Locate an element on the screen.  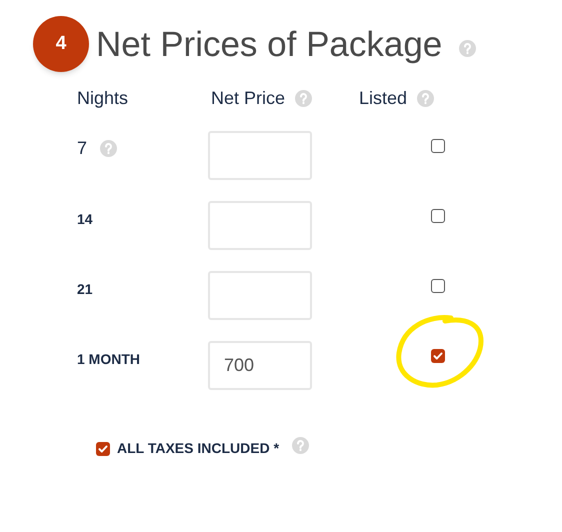
step-badge: 4 is located at coordinates (61, 44).